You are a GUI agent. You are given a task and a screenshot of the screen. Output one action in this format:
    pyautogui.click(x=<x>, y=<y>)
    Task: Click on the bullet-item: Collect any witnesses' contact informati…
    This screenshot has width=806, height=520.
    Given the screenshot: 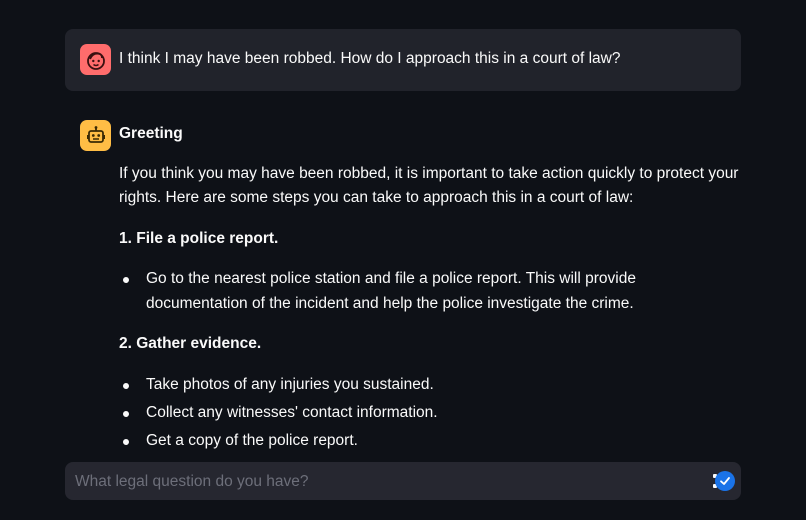 What is the action you would take?
    pyautogui.click(x=429, y=413)
    